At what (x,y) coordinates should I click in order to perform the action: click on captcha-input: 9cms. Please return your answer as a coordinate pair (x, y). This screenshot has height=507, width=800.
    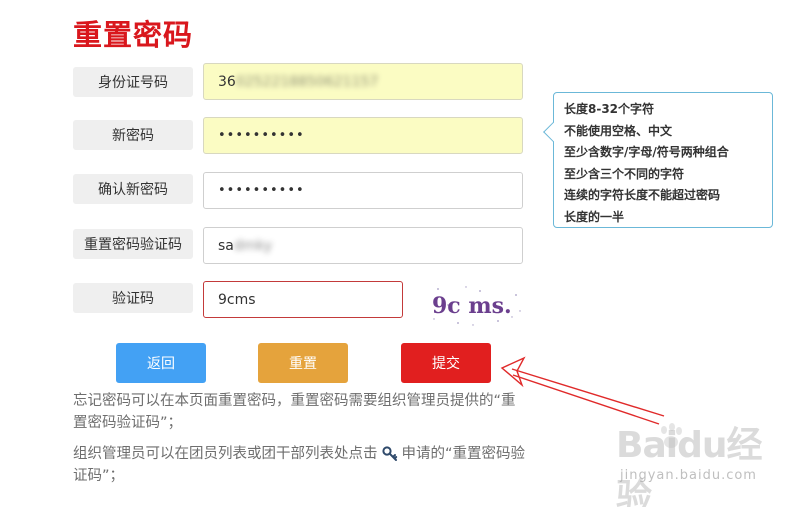
    Looking at the image, I should click on (303, 299).